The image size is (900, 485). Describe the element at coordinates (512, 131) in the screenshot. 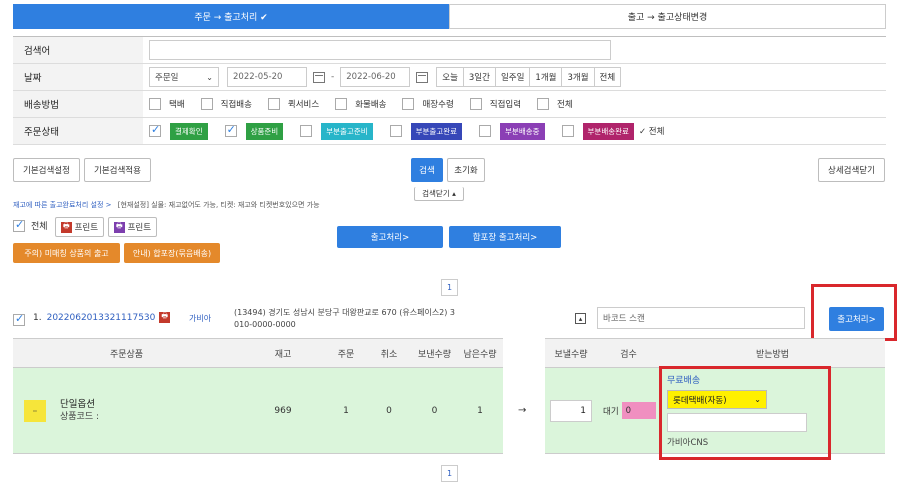

I see `status-option: 부분배송중` at that location.